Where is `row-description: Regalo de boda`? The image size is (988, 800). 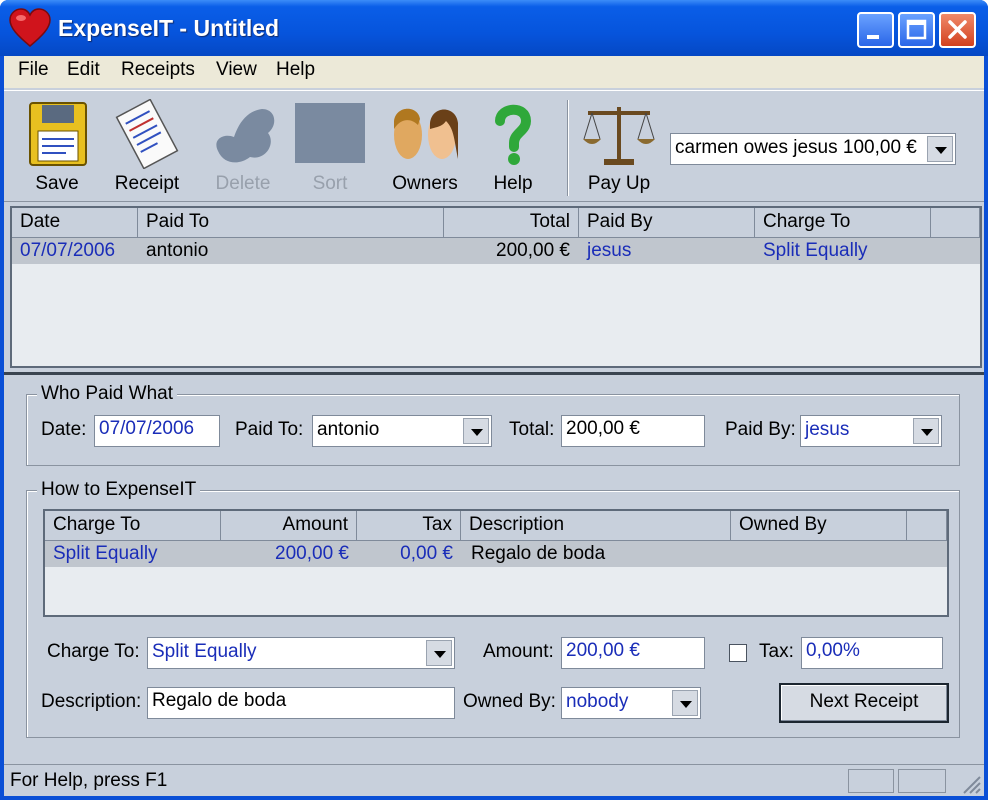 row-description: Regalo de boda is located at coordinates (538, 553).